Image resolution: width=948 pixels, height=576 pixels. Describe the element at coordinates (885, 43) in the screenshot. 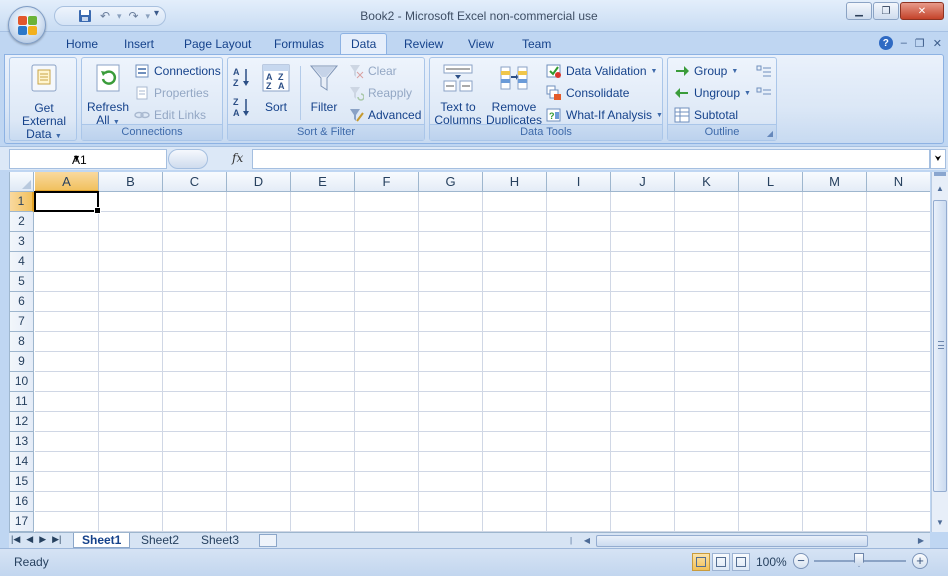

I see `help-icon: ?` at that location.